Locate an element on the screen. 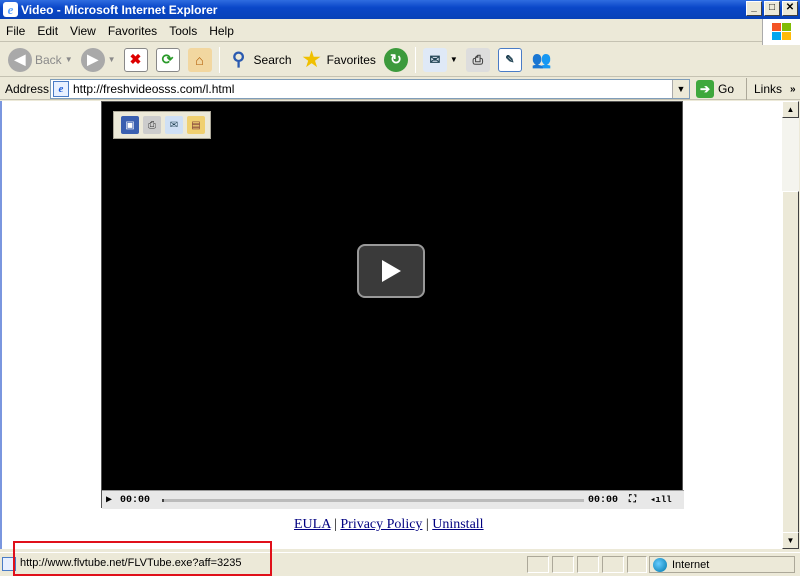 Image resolution: width=800 pixels, height=576 pixels. address-dropdown-icon: ▼ is located at coordinates (680, 89).